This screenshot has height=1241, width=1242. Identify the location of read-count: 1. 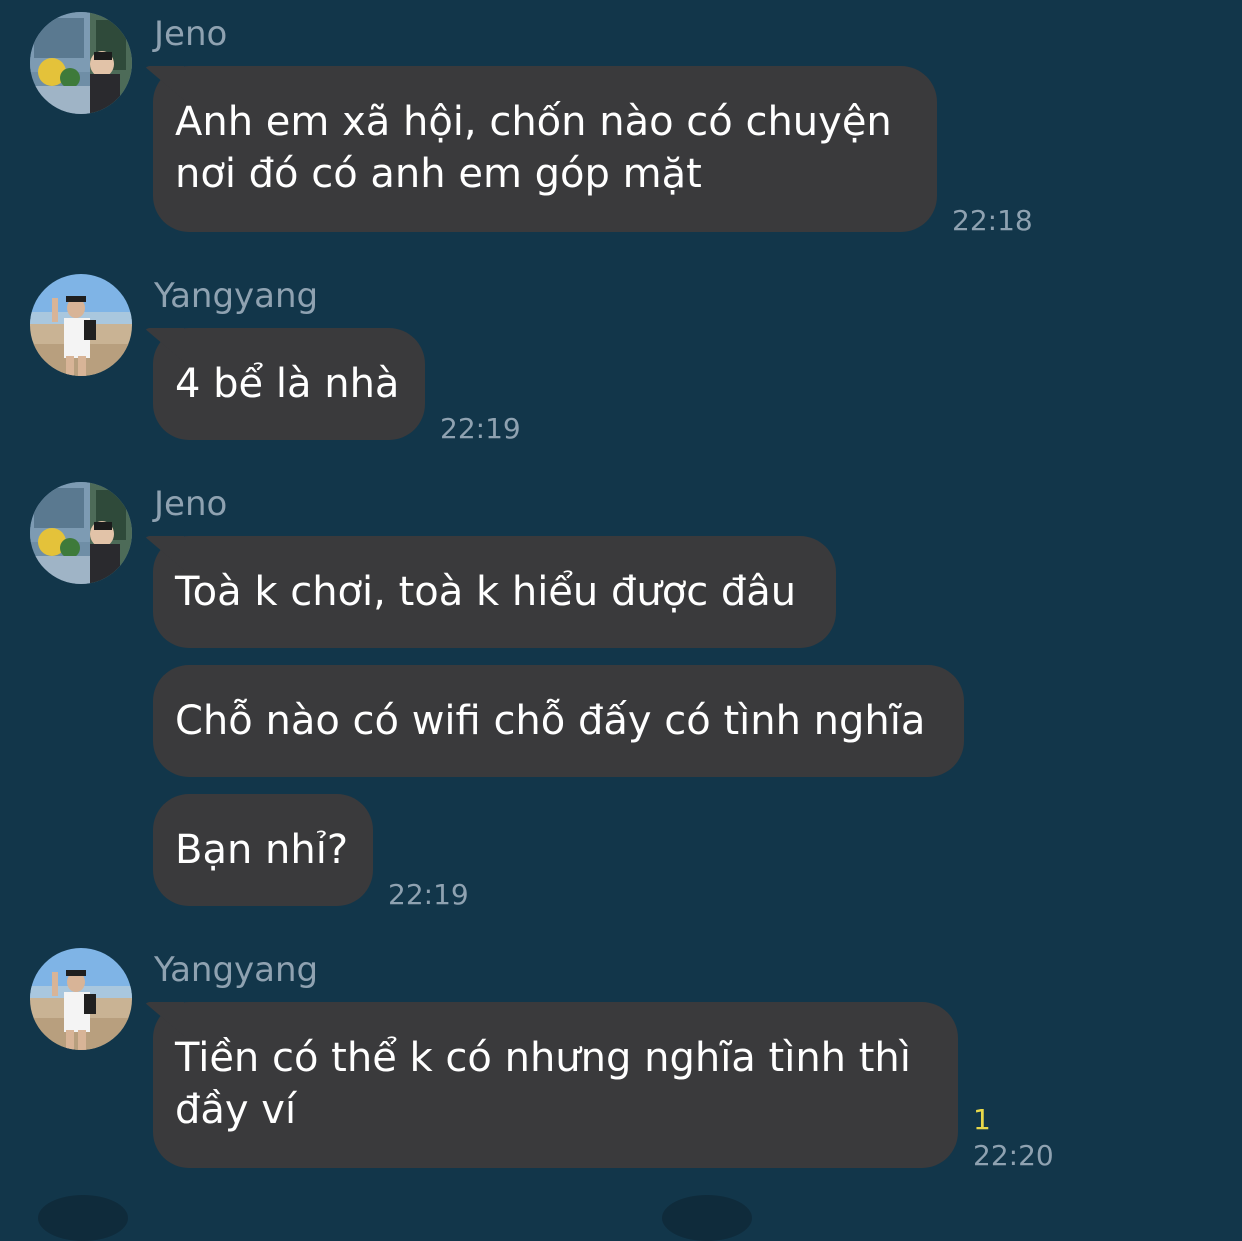
(982, 1119).